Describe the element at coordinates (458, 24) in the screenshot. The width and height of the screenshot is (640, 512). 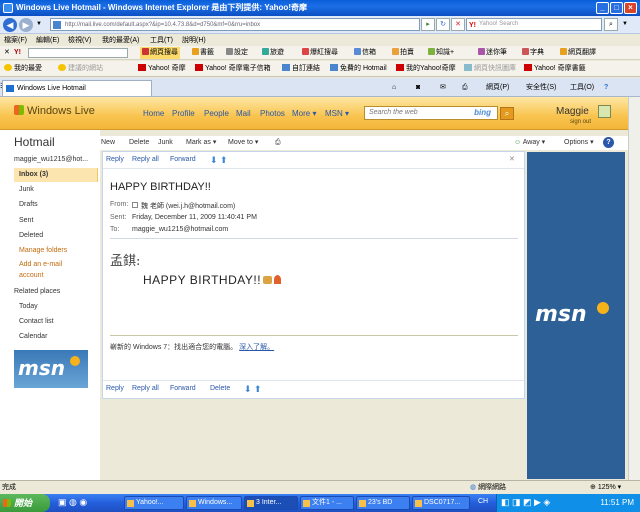
I see `stop-icon: ✕` at that location.